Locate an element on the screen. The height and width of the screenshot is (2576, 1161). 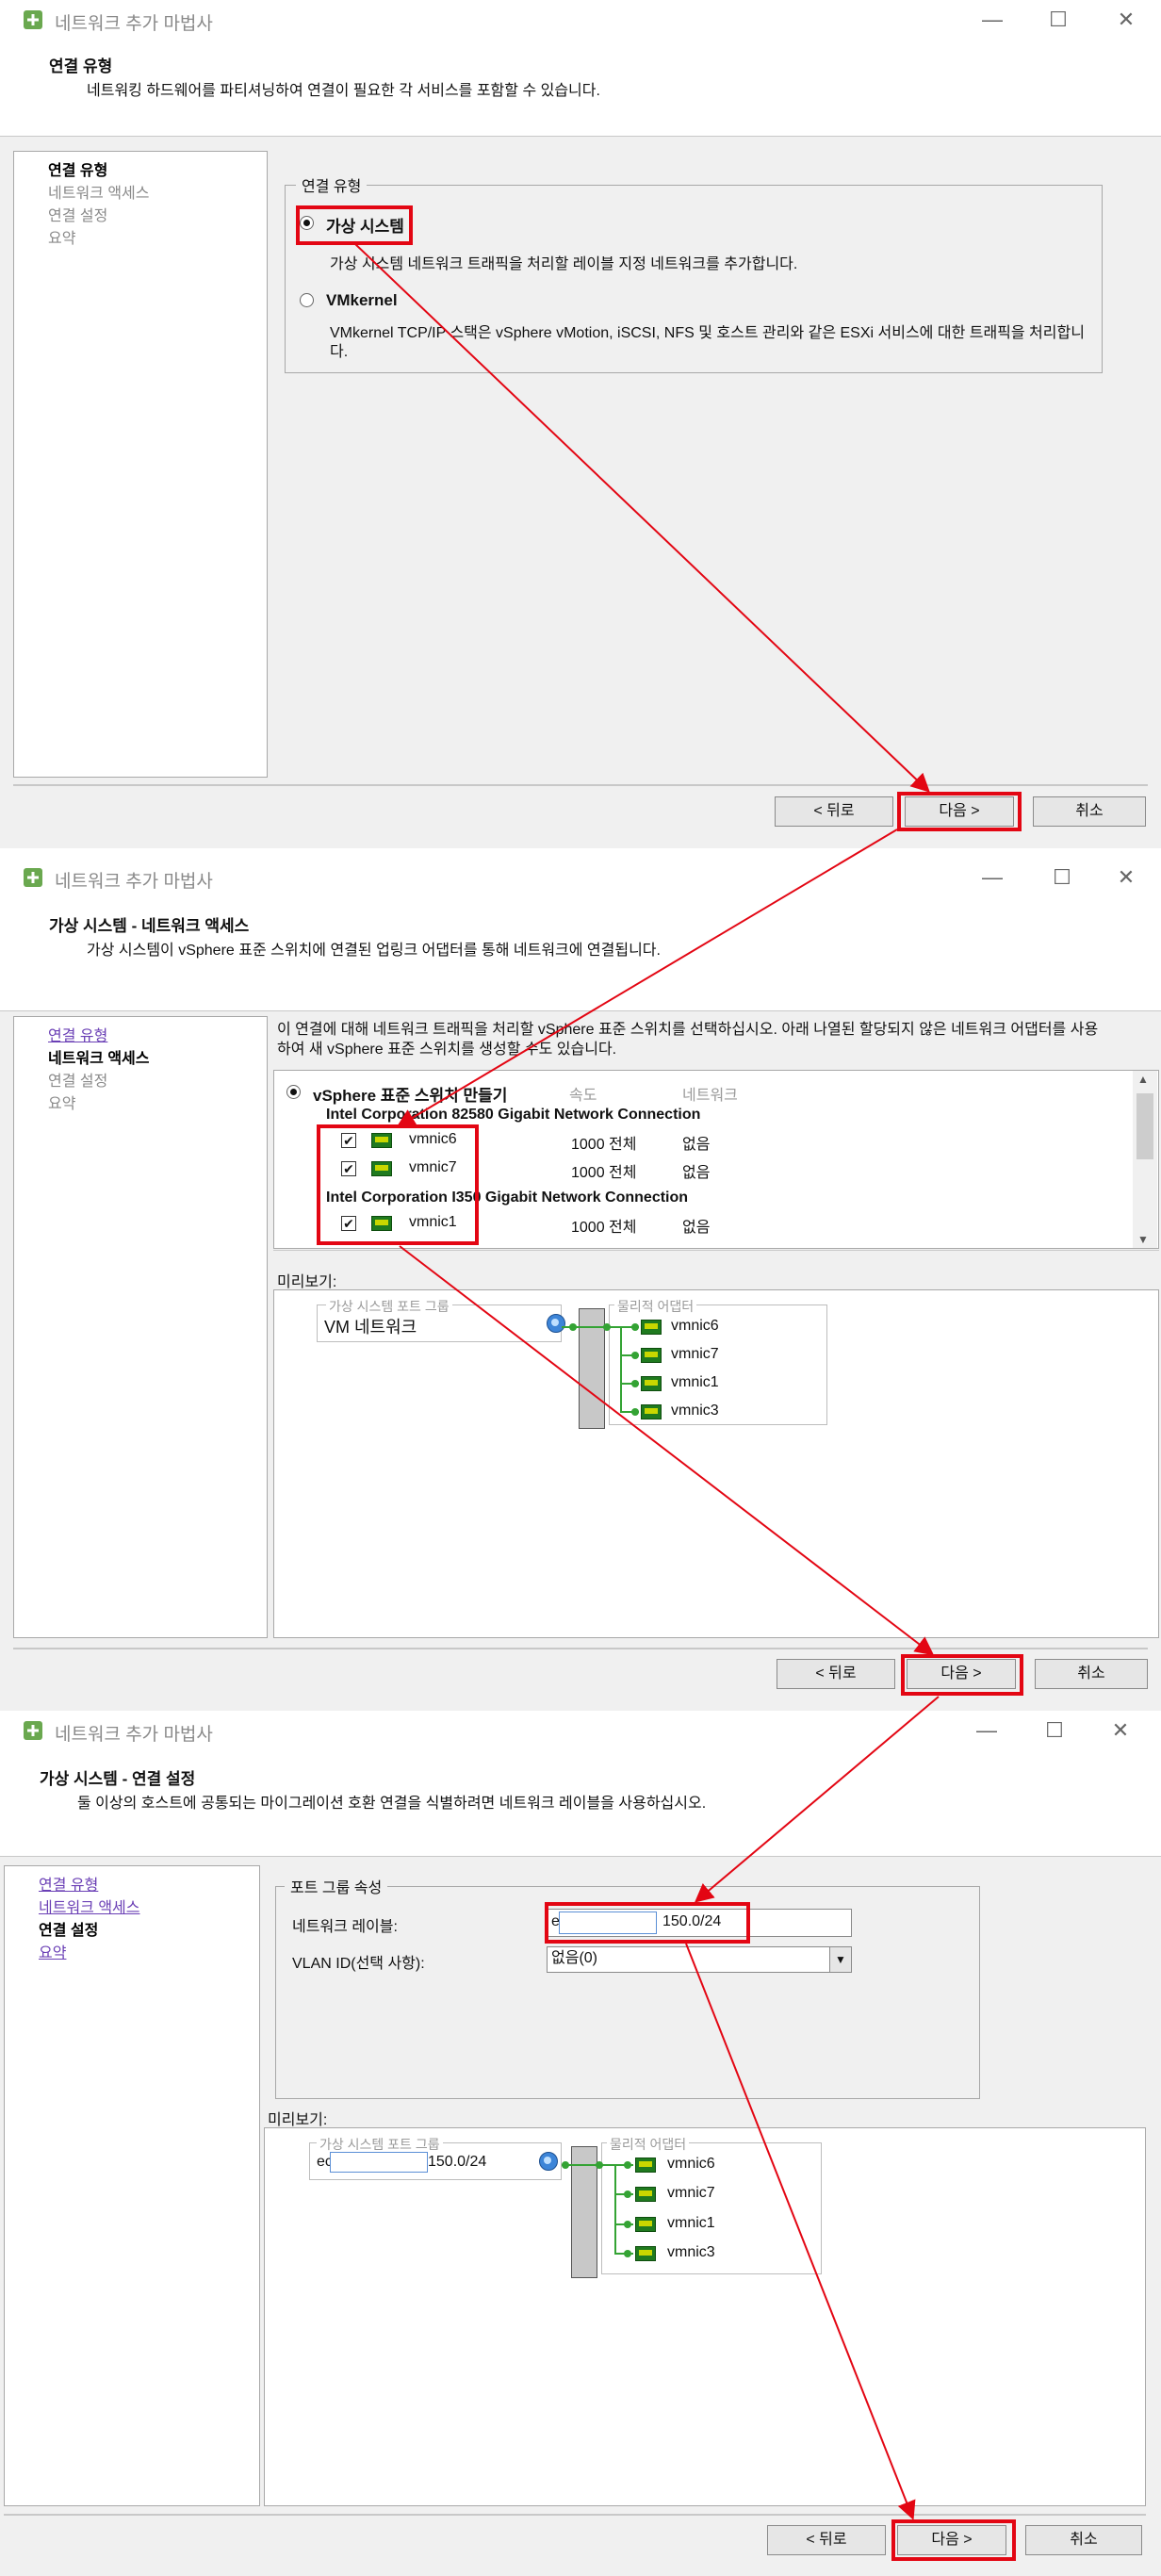
arrow-label-to-next is located at coordinates (800, 2231).